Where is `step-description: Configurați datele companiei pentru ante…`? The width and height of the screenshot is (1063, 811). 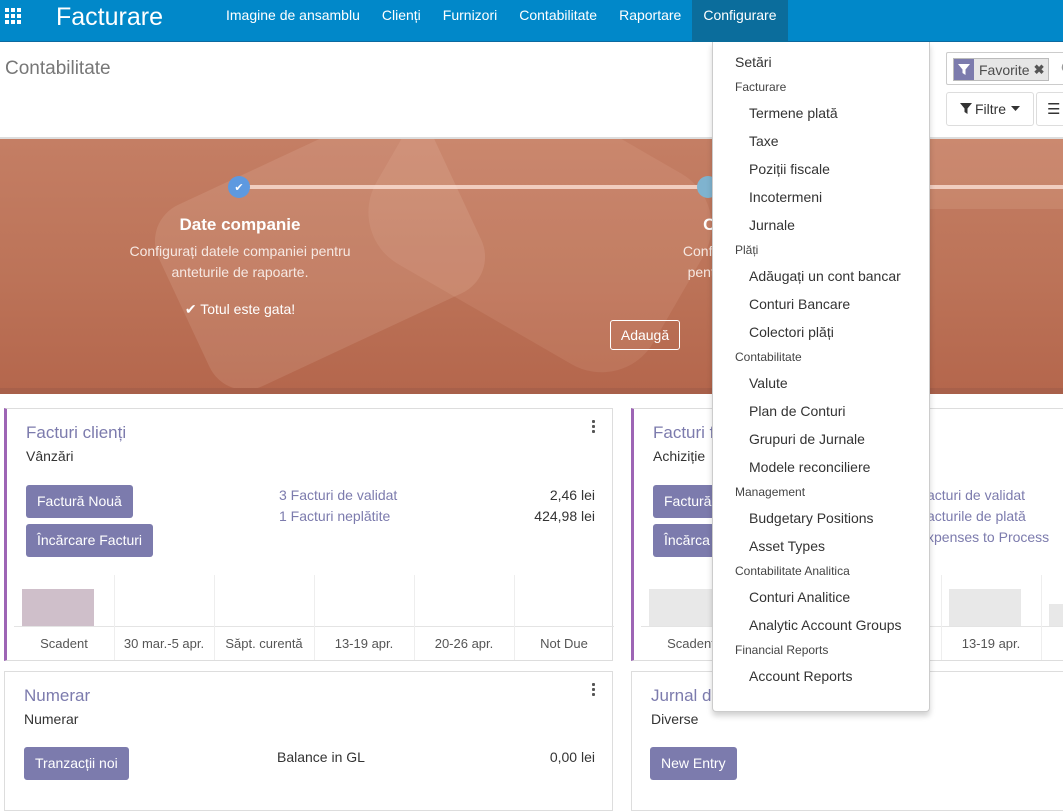
step-description: Configurați datele companiei pentru ante… is located at coordinates (240, 262).